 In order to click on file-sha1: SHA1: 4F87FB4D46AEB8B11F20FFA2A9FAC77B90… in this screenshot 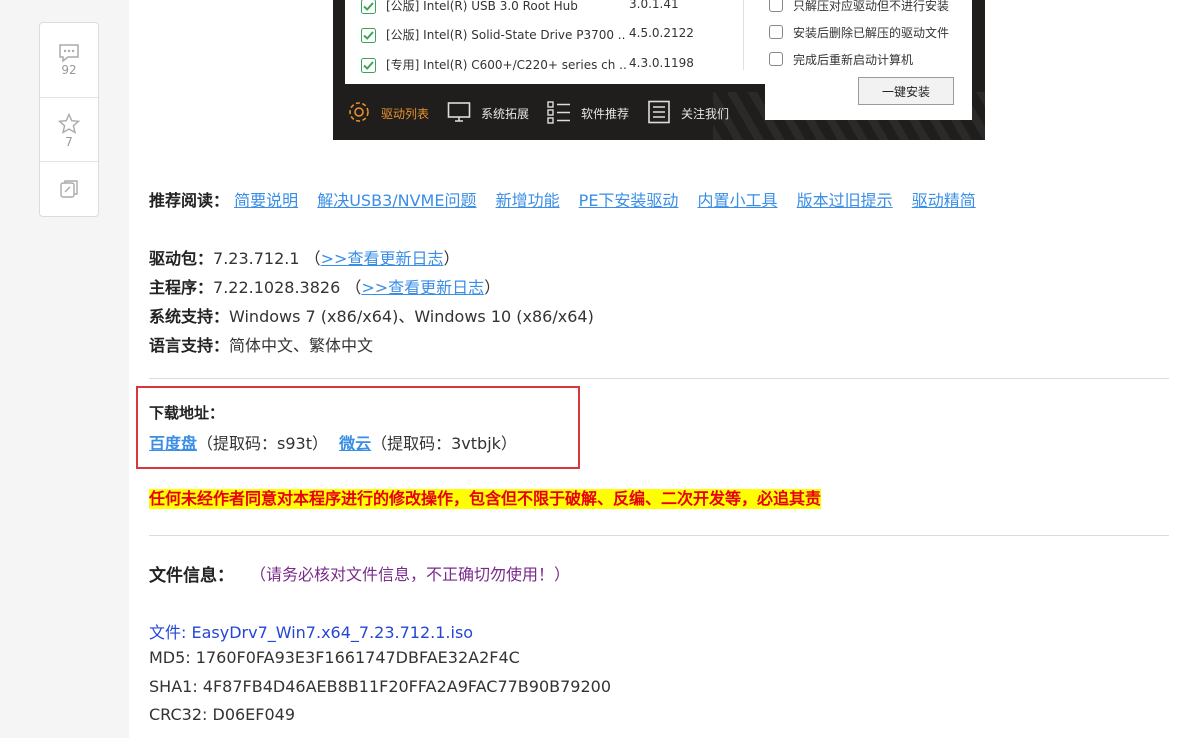, I will do `click(380, 686)`.